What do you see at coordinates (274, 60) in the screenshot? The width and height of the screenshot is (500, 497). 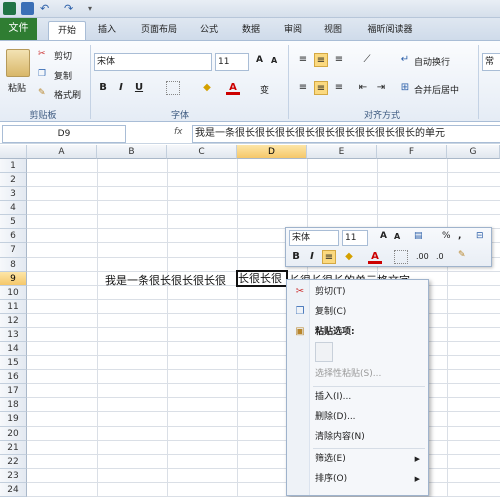 I see `shrink-font-icon: A` at bounding box center [274, 60].